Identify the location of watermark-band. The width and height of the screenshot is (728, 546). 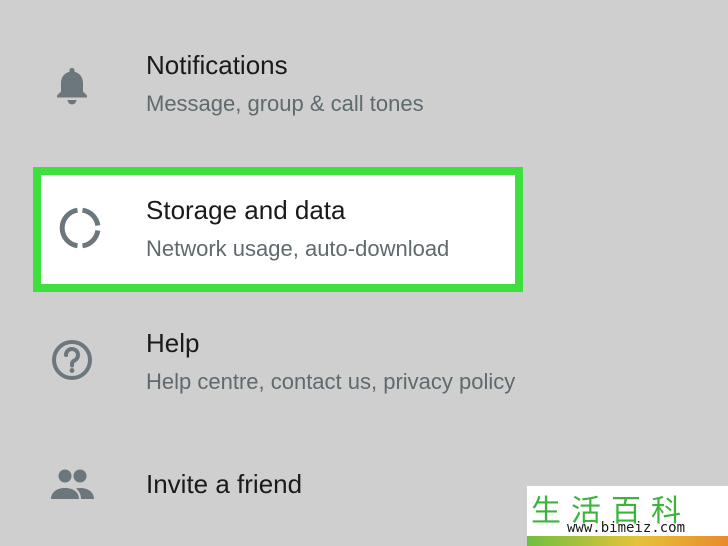
(627, 541).